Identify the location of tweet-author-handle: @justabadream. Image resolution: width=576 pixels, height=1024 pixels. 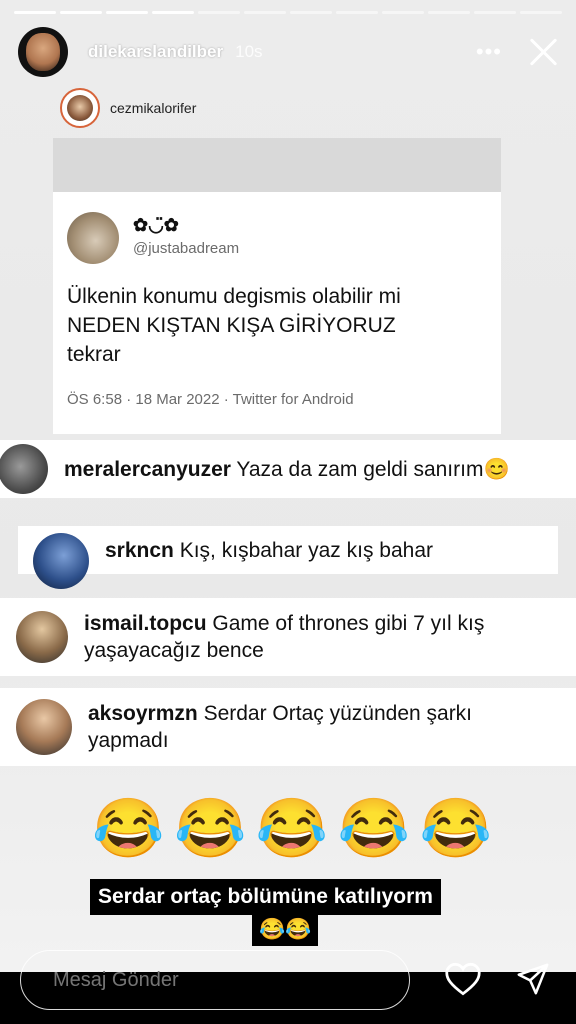
(186, 248).